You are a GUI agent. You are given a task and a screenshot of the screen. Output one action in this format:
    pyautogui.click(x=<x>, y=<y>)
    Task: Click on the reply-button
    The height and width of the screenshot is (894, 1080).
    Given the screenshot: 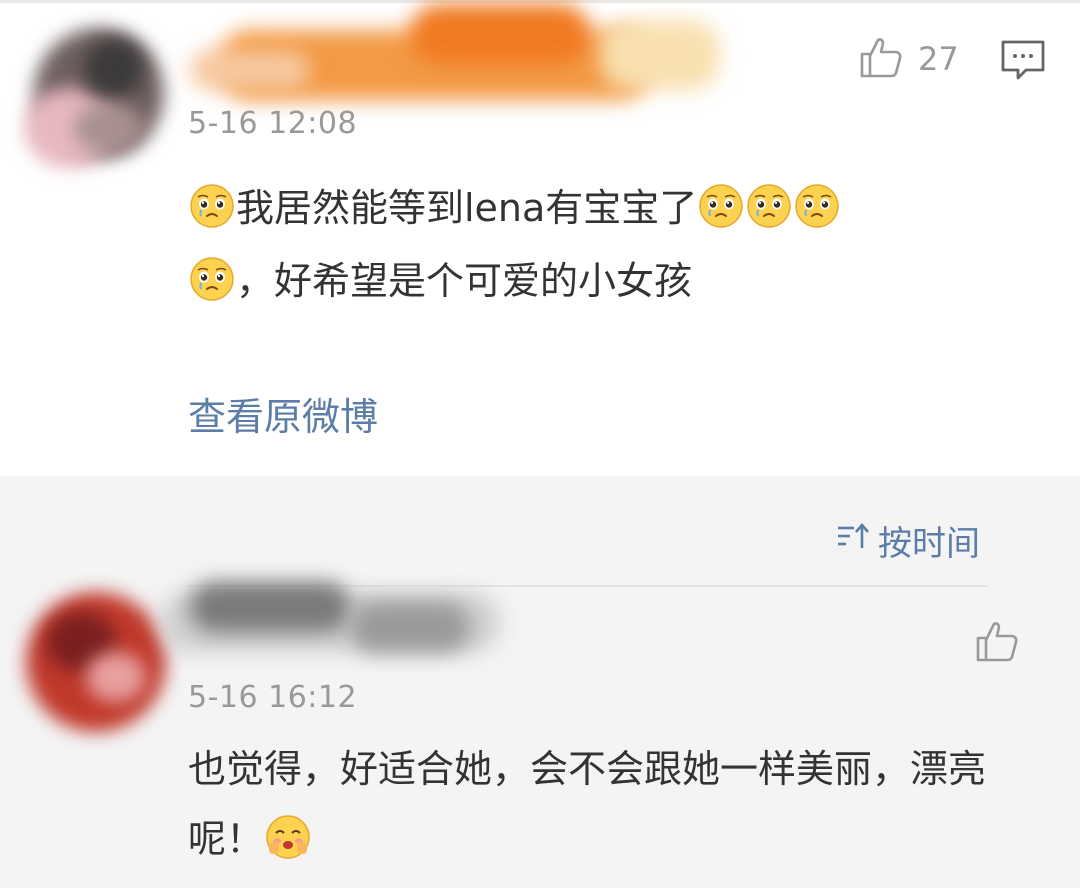 What is the action you would take?
    pyautogui.click(x=1023, y=62)
    